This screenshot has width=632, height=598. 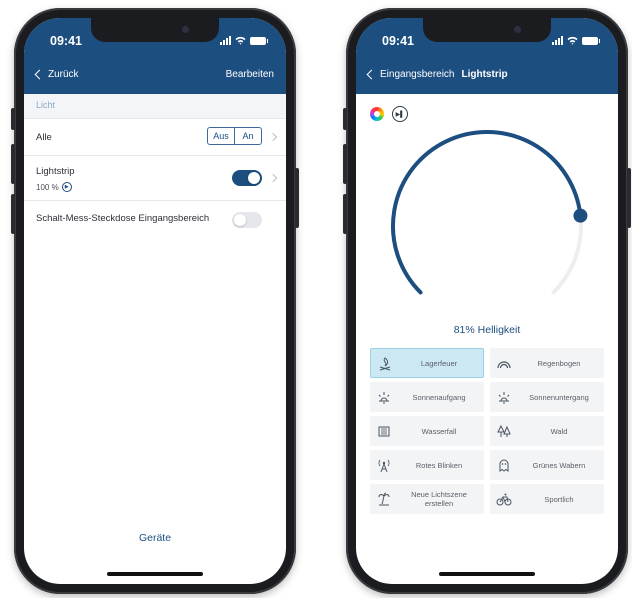 I want to click on lightstrip-brightness: 100 %, so click(x=47, y=187).